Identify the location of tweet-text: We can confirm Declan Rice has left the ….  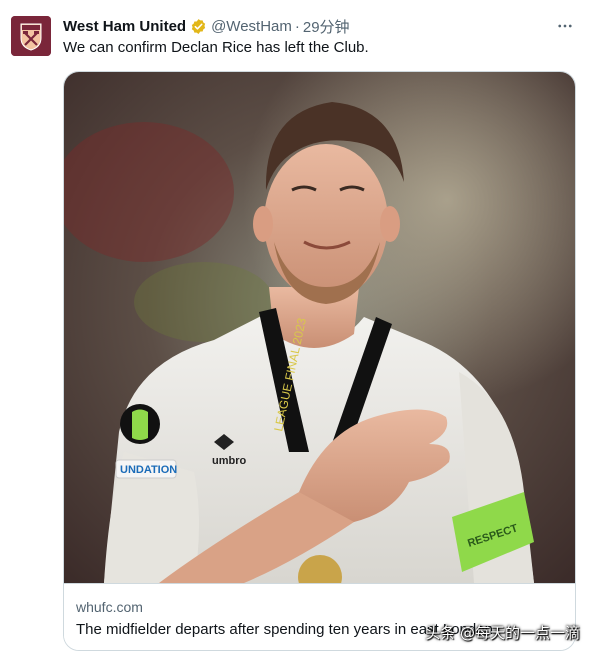
(216, 47).